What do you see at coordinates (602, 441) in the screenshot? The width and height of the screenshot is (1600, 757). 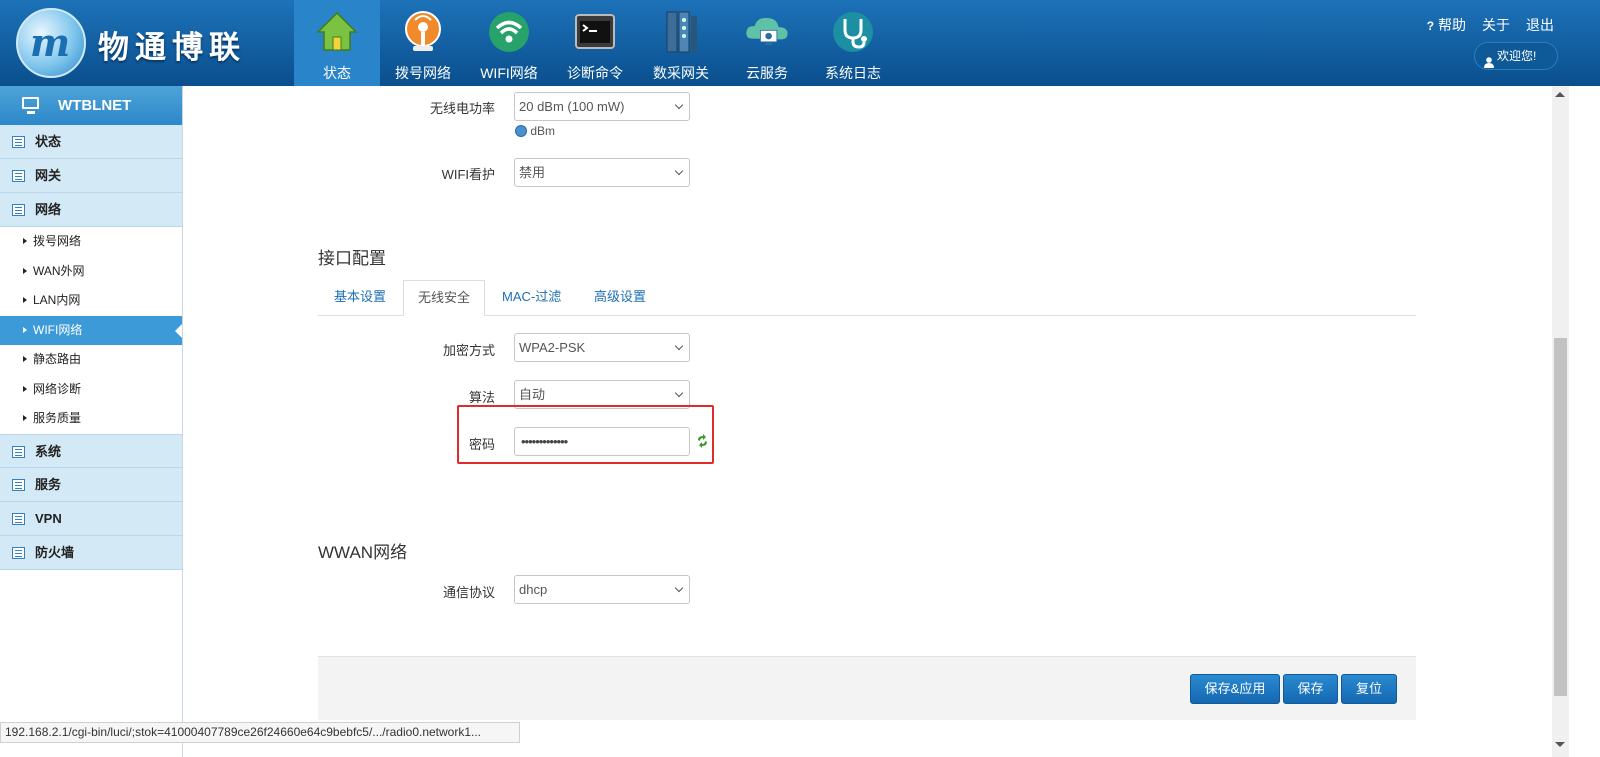 I see `password-input: •••••••••••••` at bounding box center [602, 441].